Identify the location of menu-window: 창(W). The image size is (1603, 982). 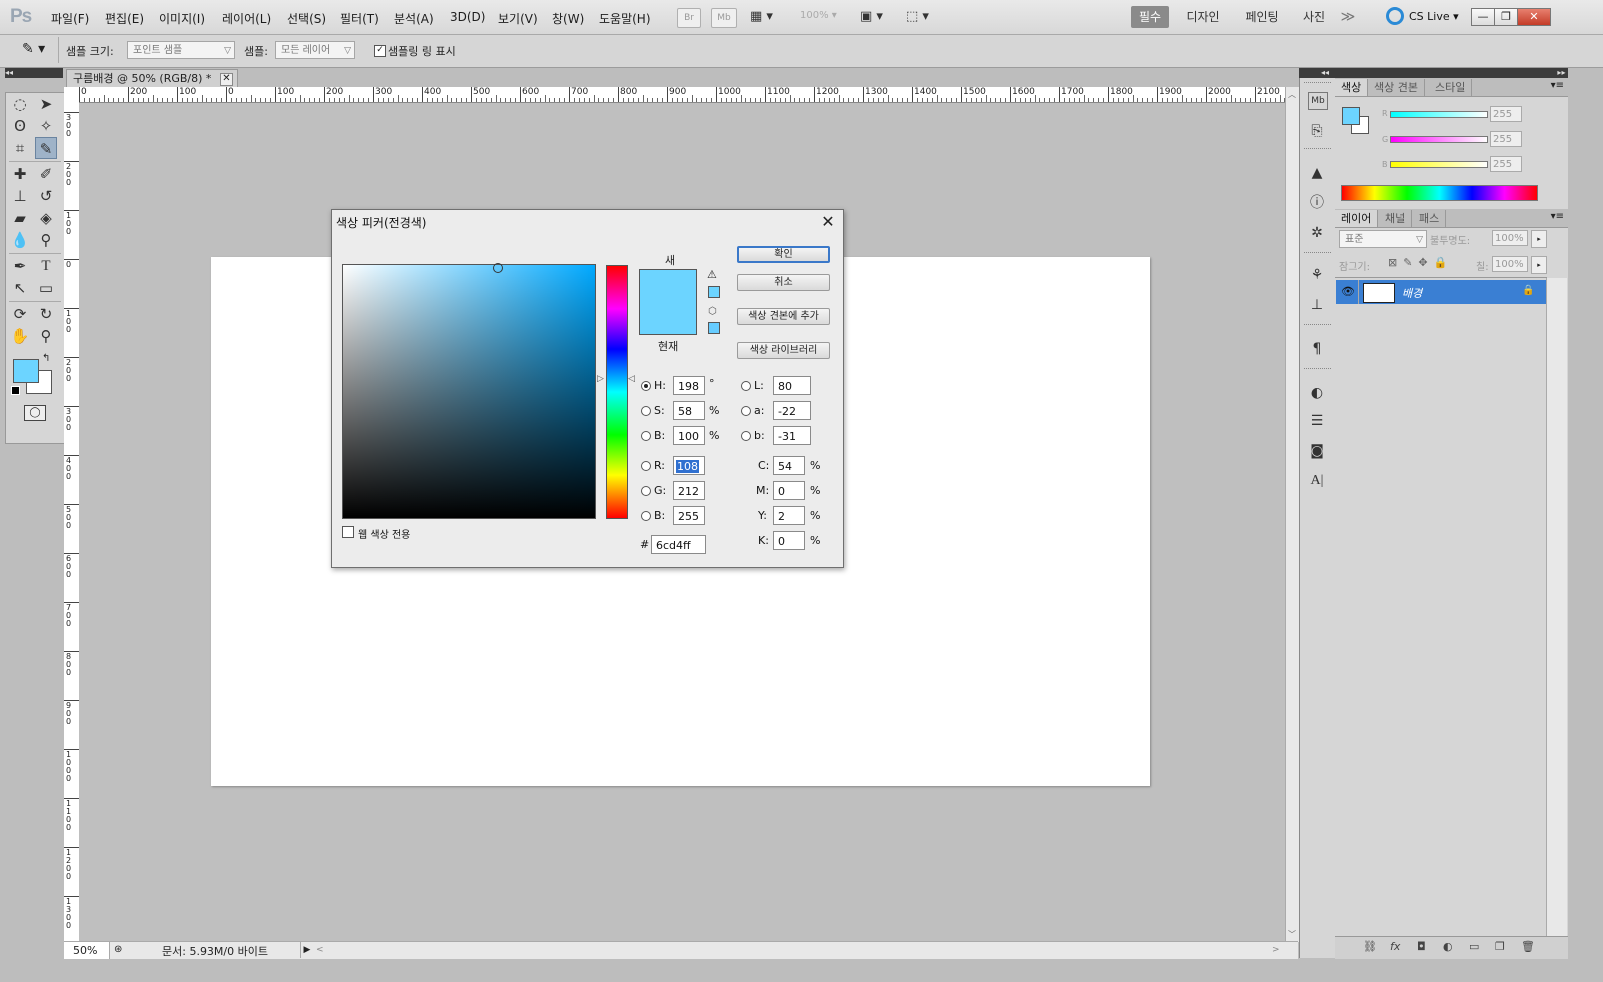
(568, 18).